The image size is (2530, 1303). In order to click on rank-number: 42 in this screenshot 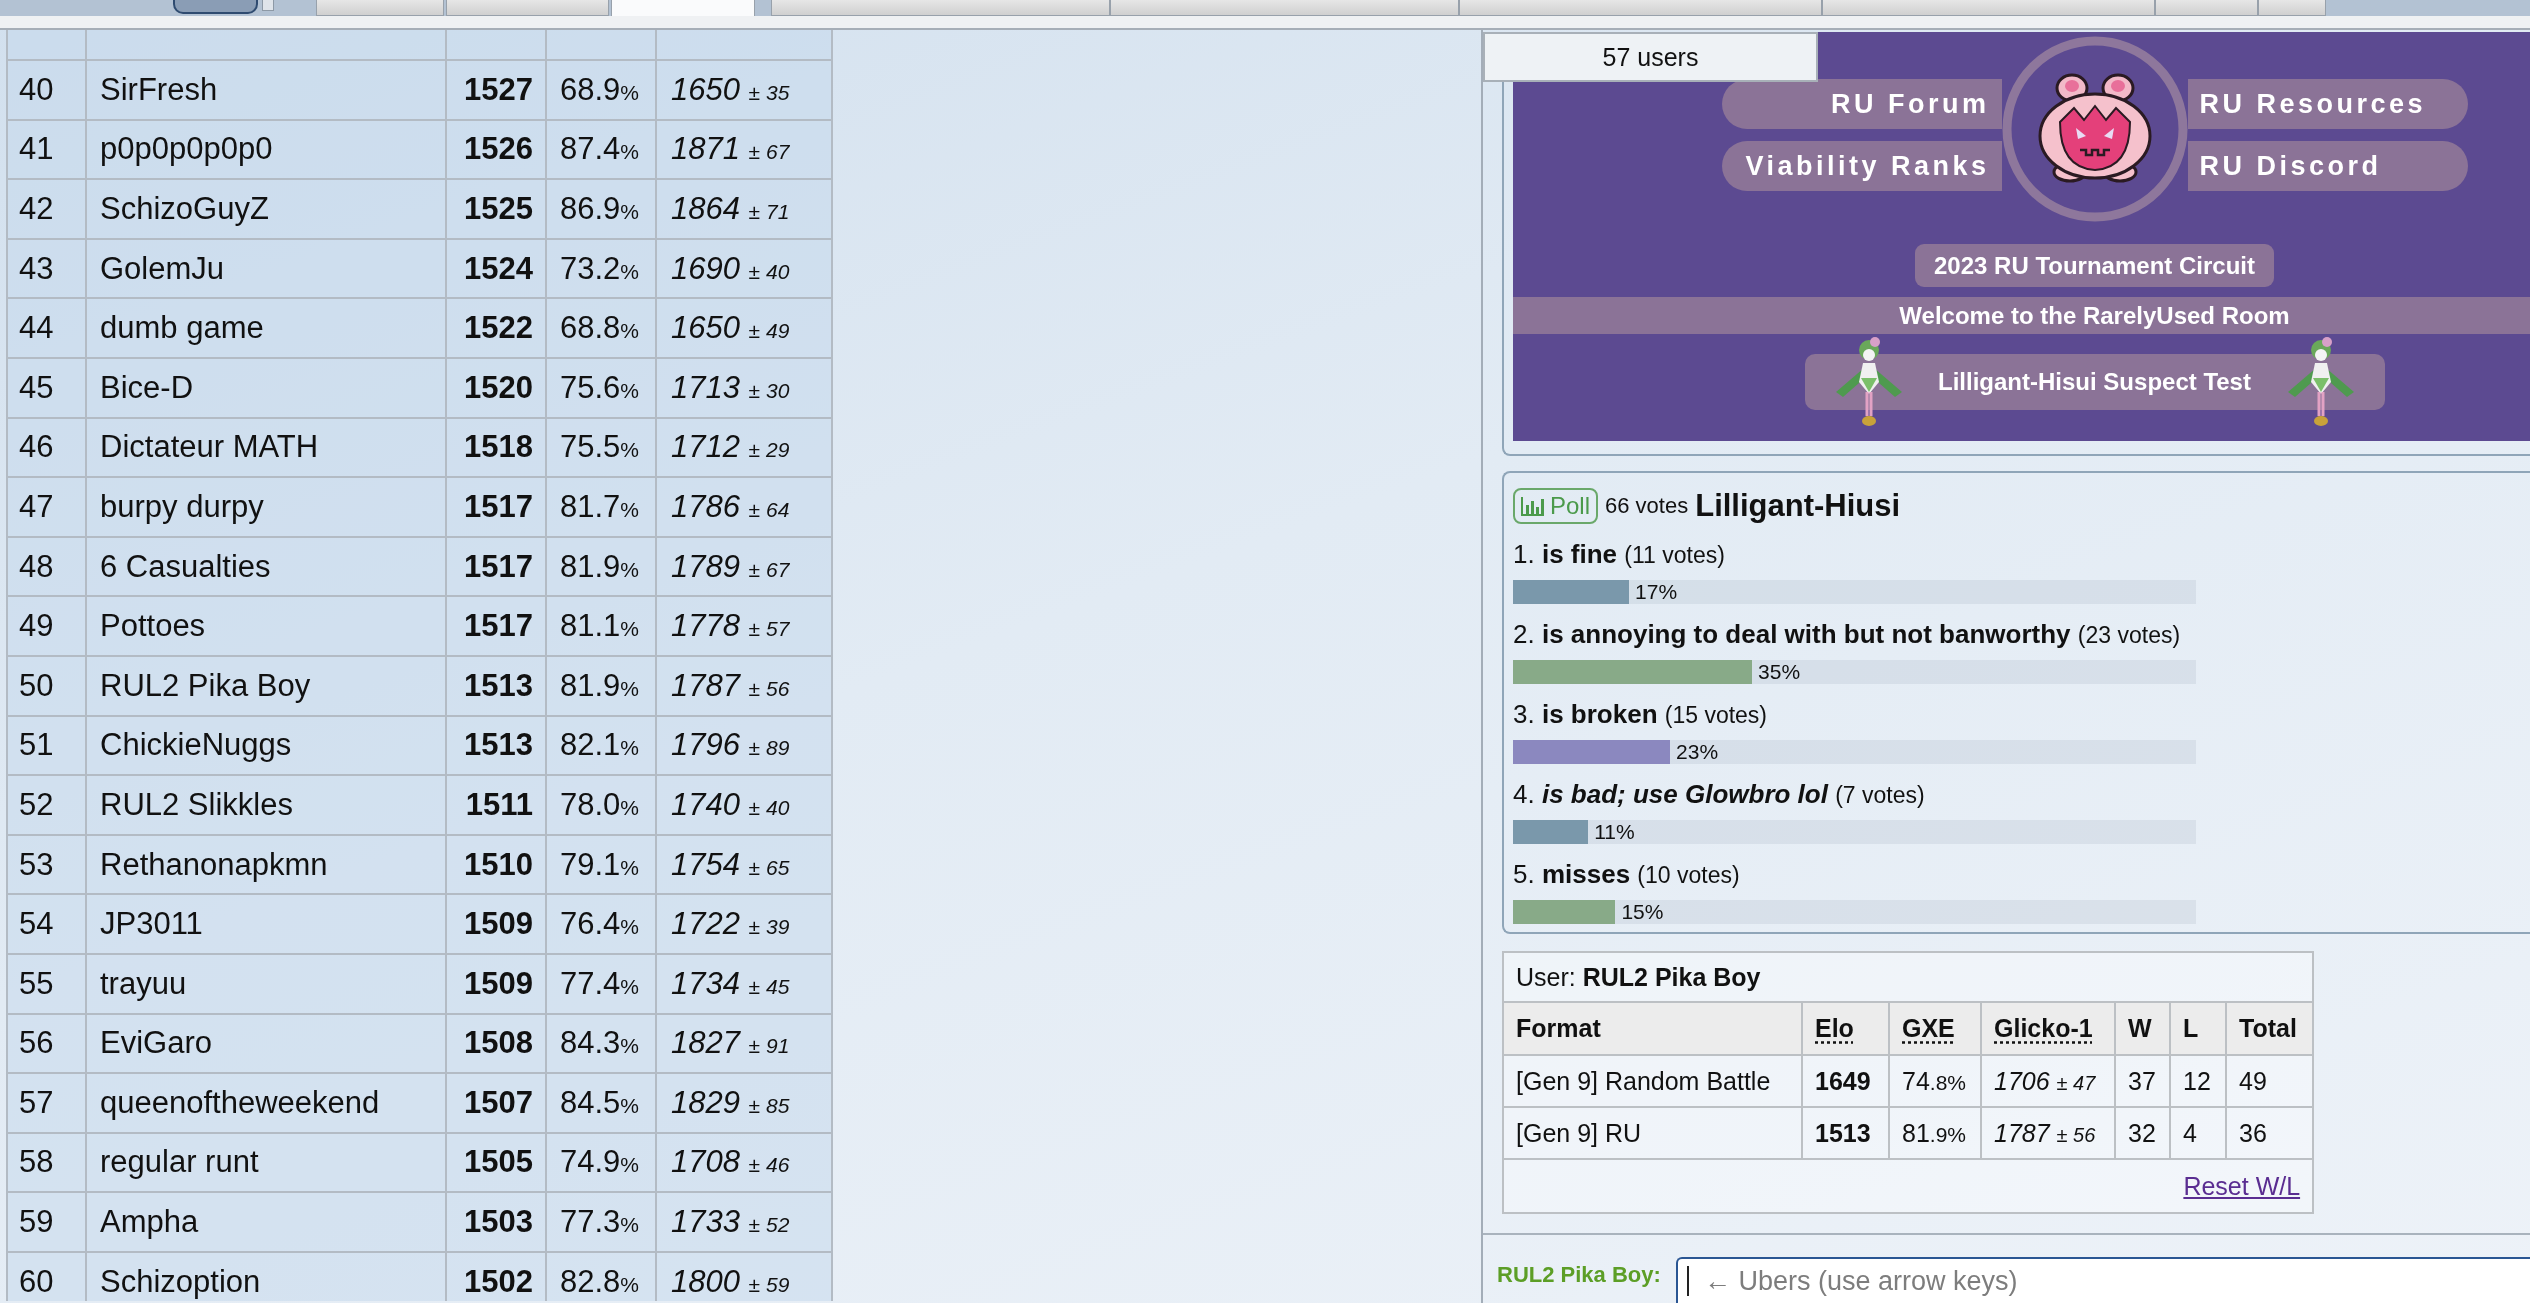, I will do `click(46, 209)`.